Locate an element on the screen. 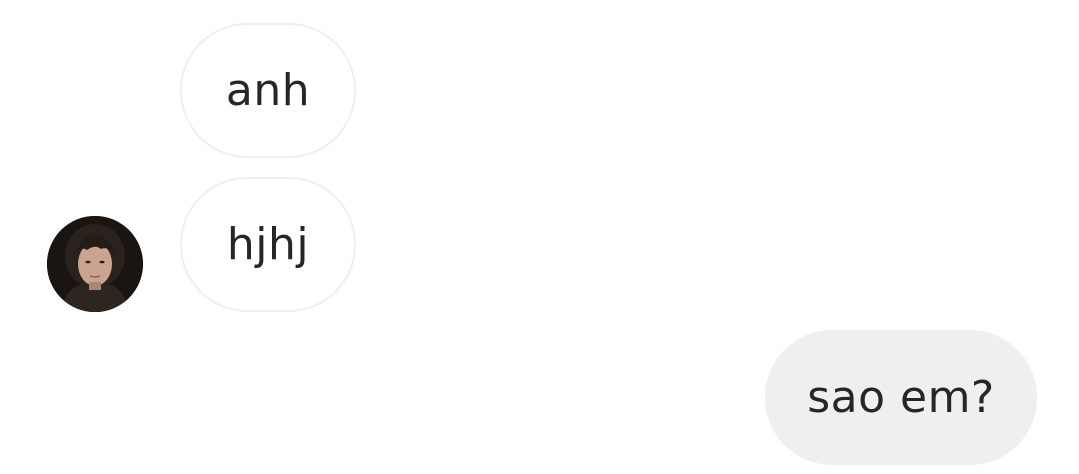 Image resolution: width=1079 pixels, height=474 pixels. incoming-message-bubble: anh is located at coordinates (268, 90).